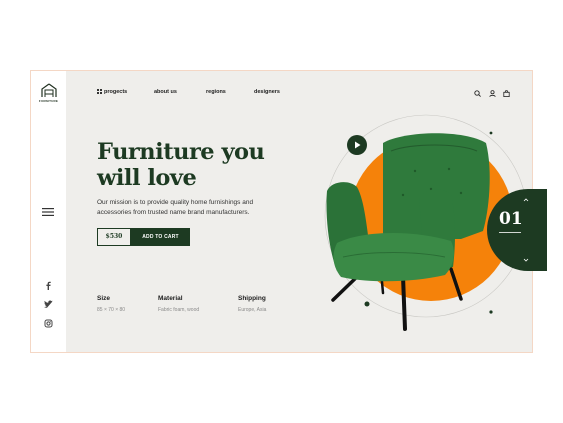 The height and width of the screenshot is (423, 563). What do you see at coordinates (526, 200) in the screenshot?
I see `chevron-up-icon` at bounding box center [526, 200].